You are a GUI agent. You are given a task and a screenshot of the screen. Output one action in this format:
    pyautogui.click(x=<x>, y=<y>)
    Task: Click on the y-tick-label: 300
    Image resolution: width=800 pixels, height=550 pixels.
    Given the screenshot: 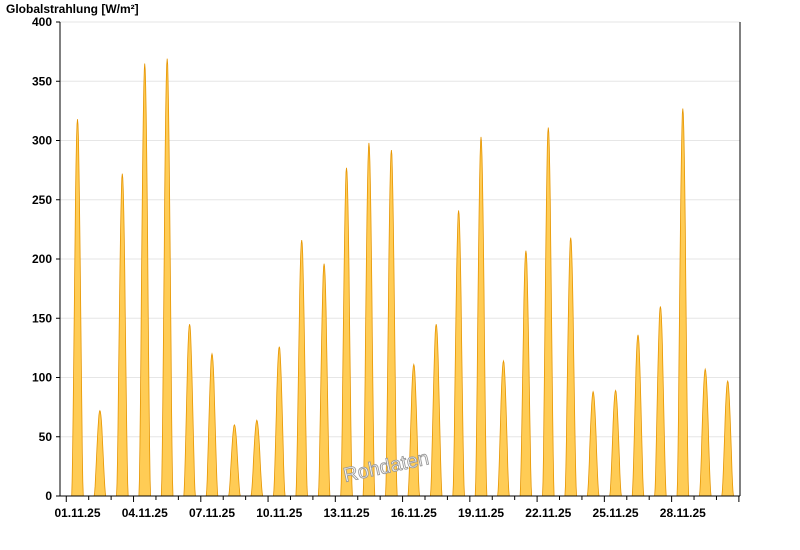 What is the action you would take?
    pyautogui.click(x=42, y=141)
    